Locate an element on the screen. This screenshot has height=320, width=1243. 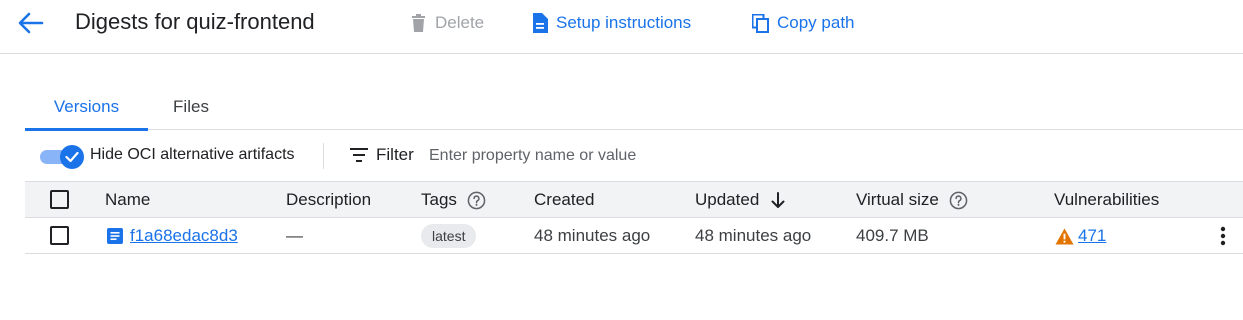
tab-files: Files is located at coordinates (191, 107).